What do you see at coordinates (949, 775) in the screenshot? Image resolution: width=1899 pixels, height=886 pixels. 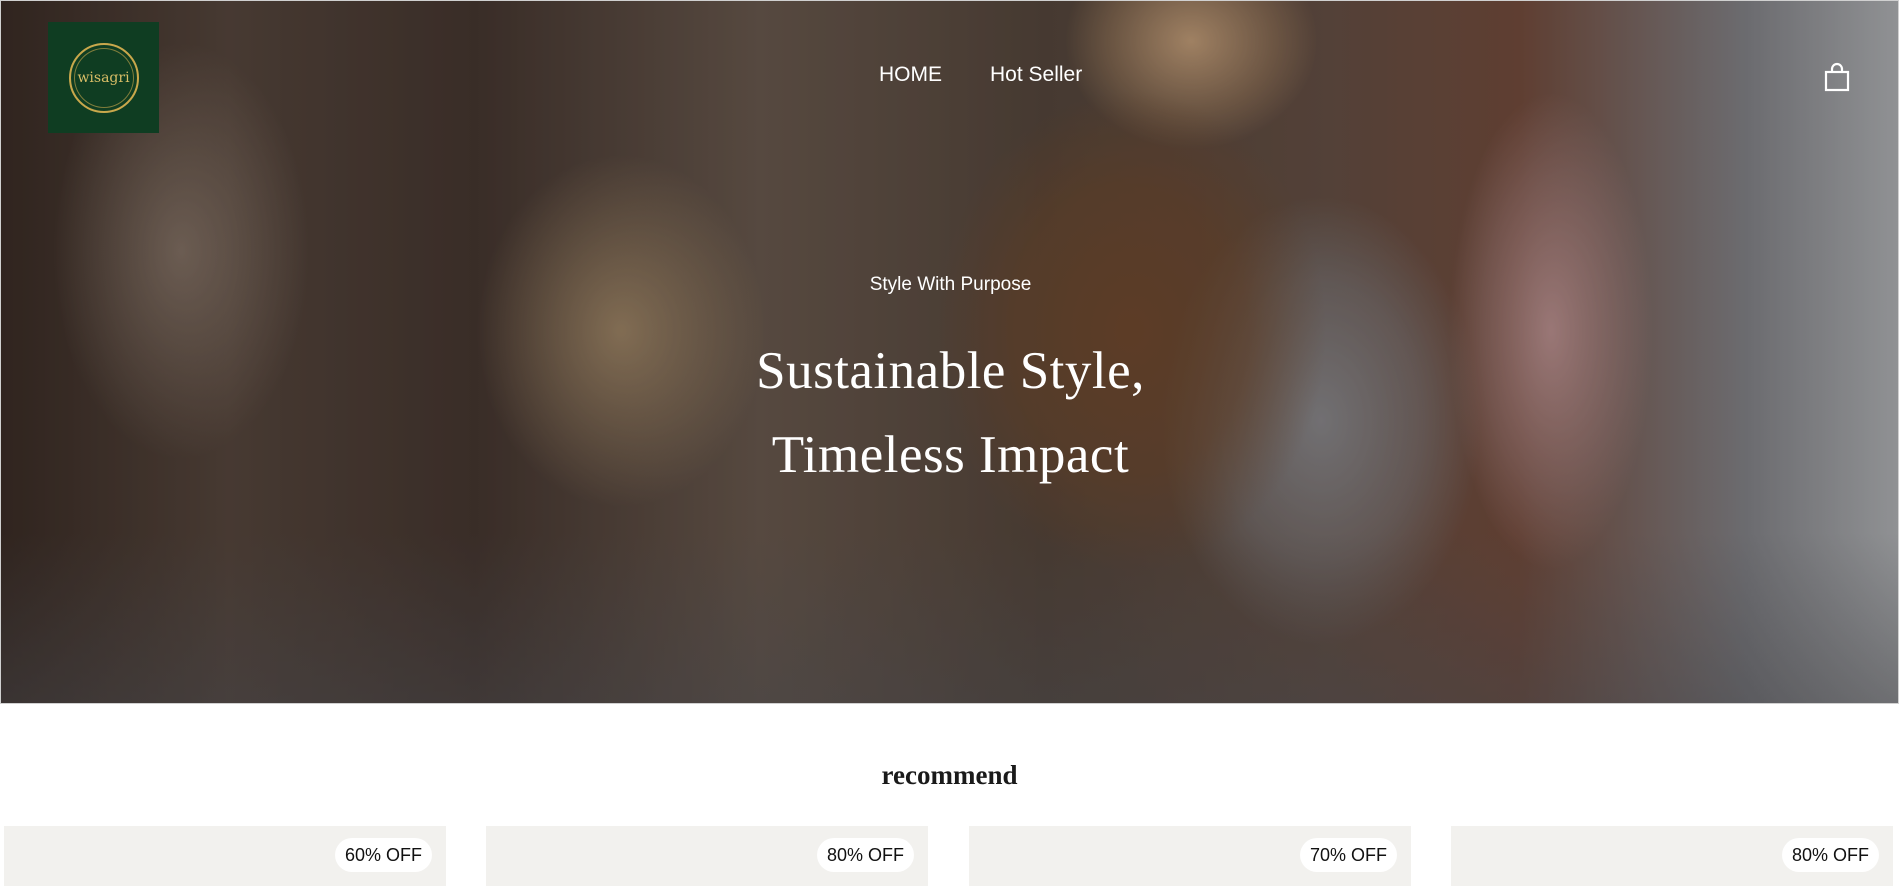 I see `recommend-title: recommend` at bounding box center [949, 775].